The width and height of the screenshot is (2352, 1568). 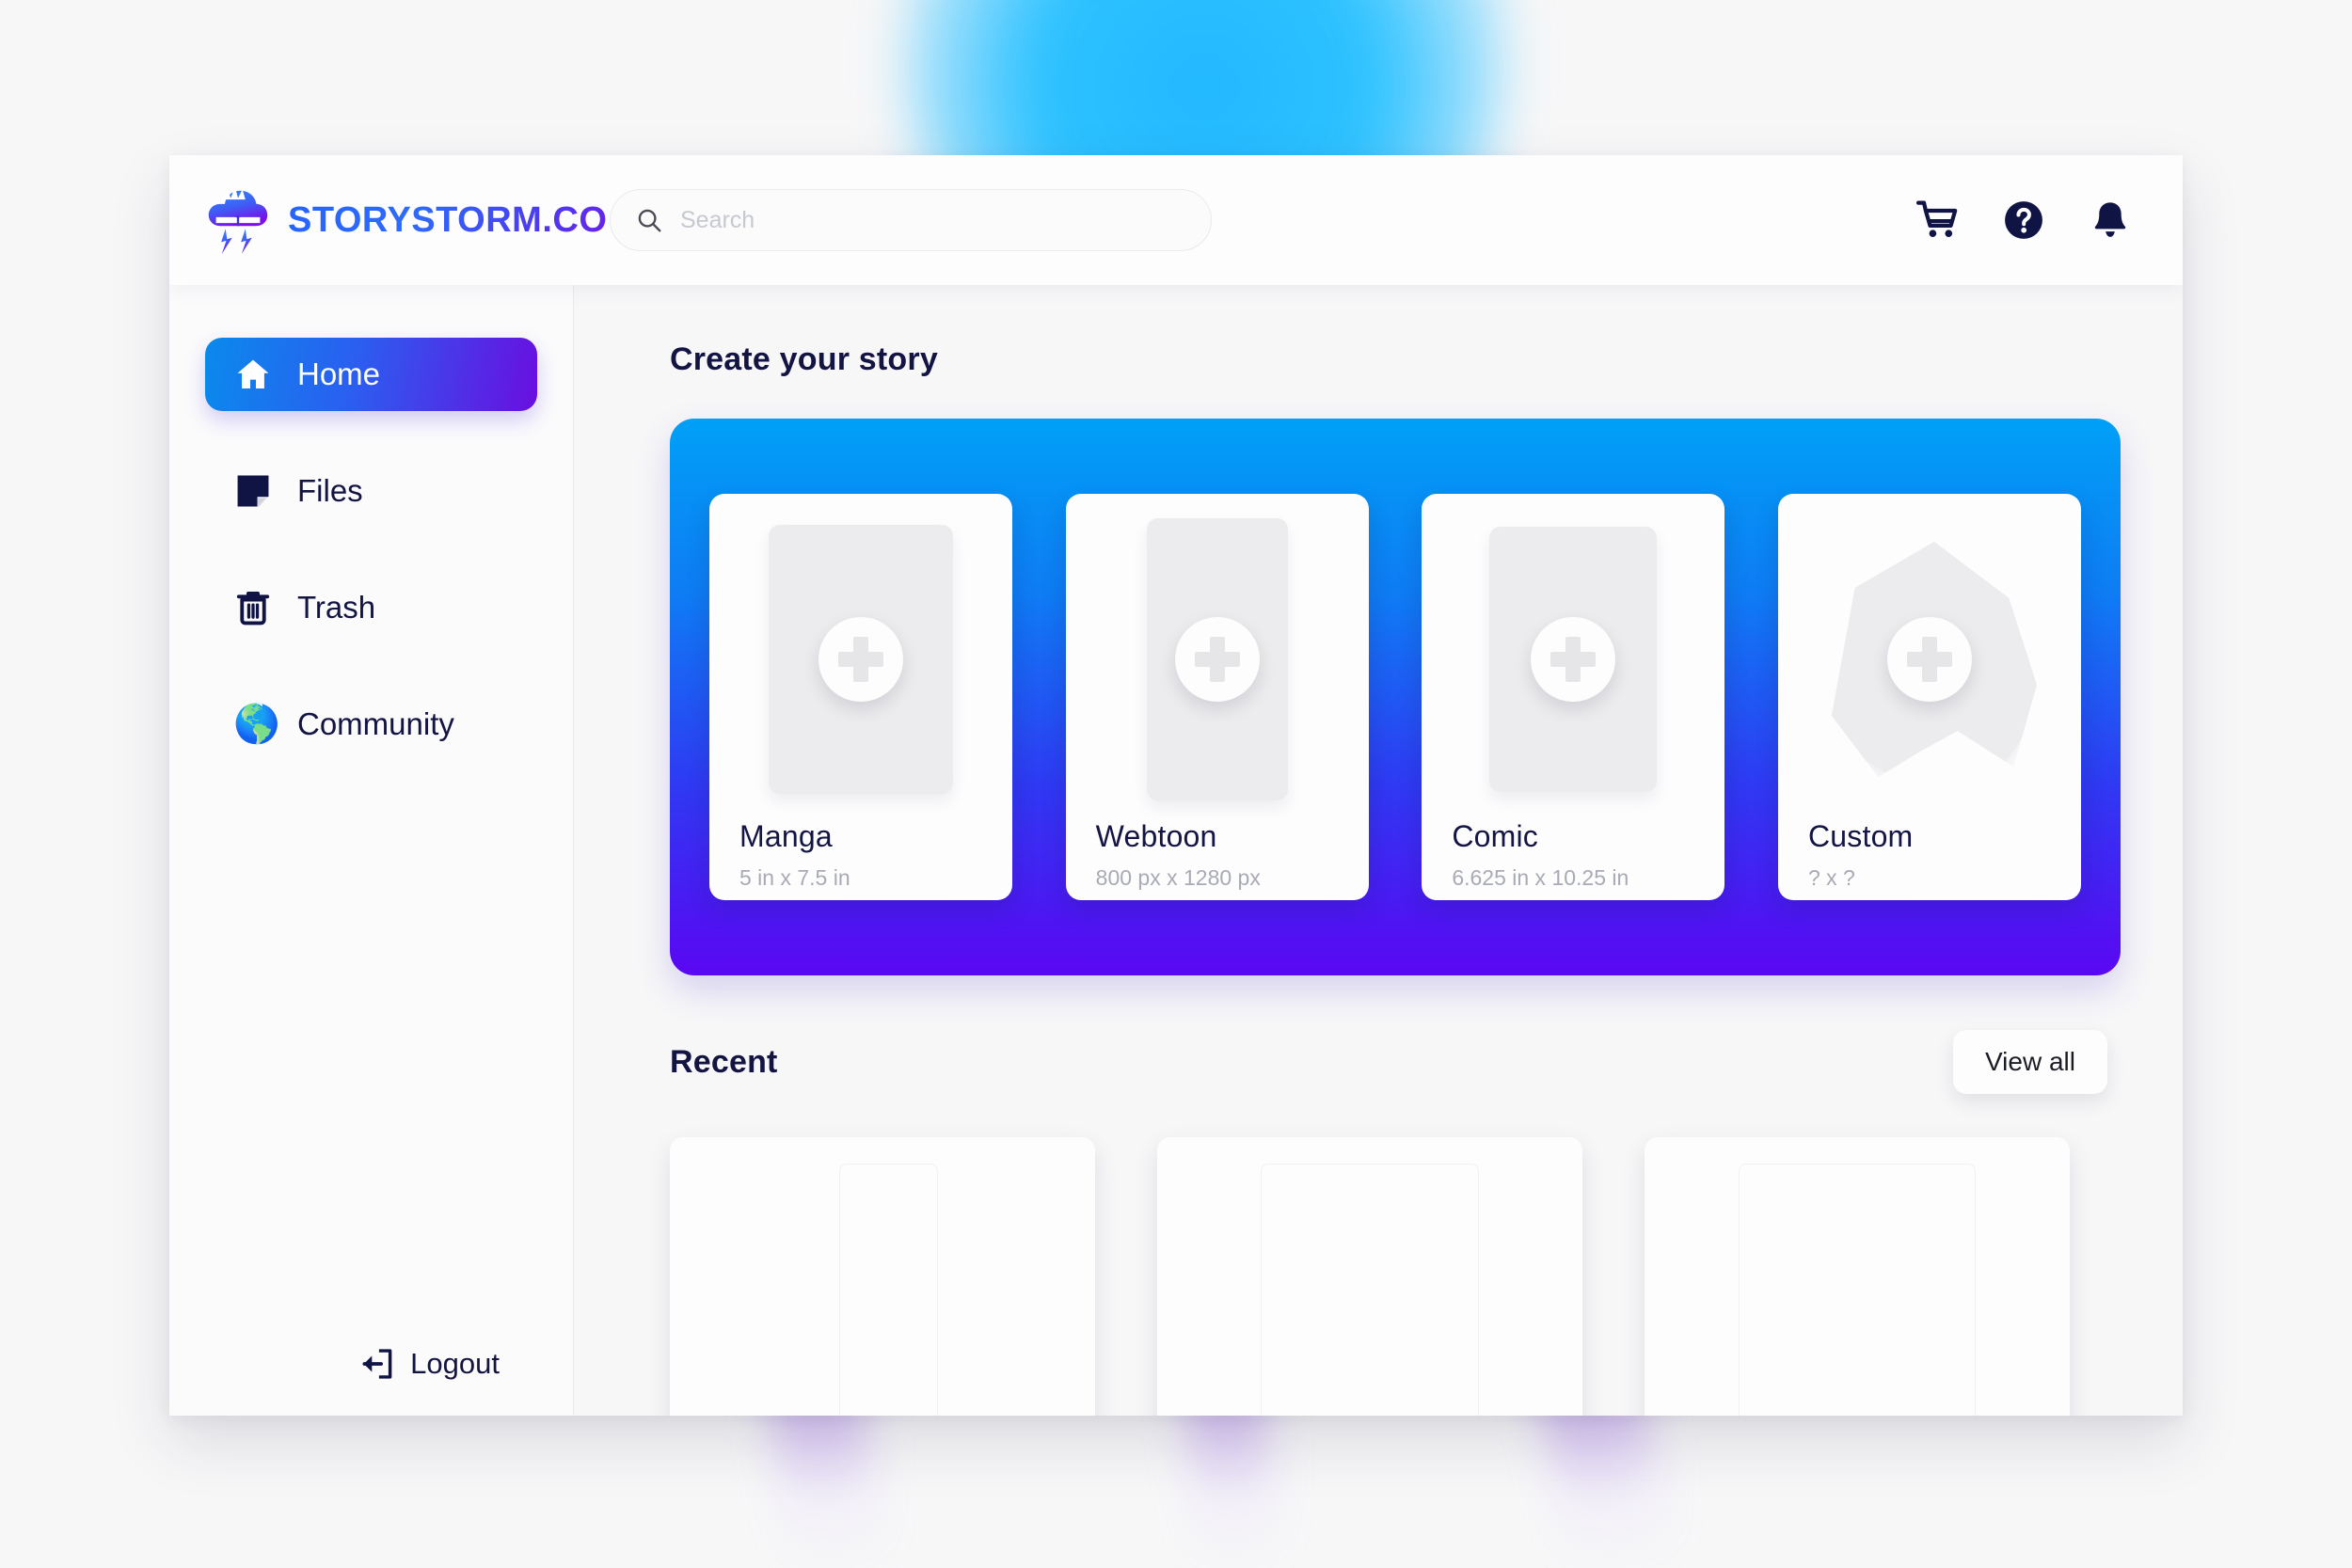 I want to click on recent-section-title: Recent, so click(x=724, y=1061).